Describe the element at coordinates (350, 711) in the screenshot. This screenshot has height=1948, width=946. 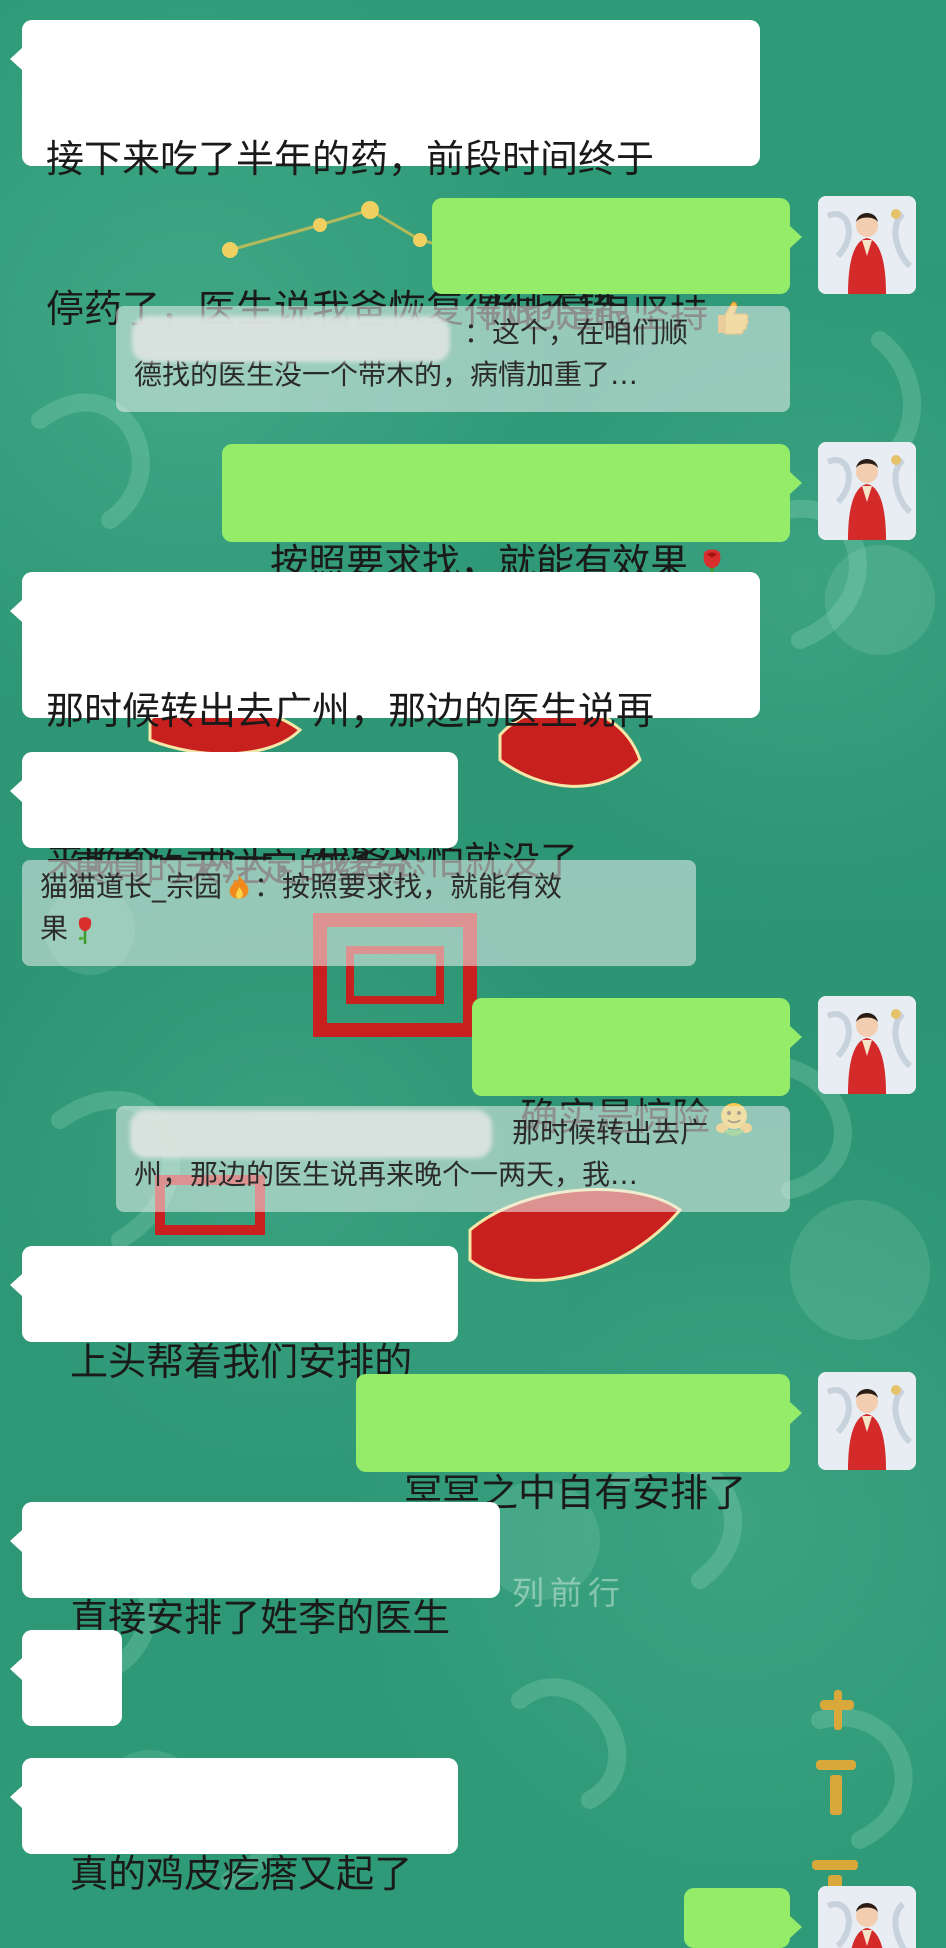
I see `message-text-line: 那时候转出去广州，那边的医生说再` at that location.